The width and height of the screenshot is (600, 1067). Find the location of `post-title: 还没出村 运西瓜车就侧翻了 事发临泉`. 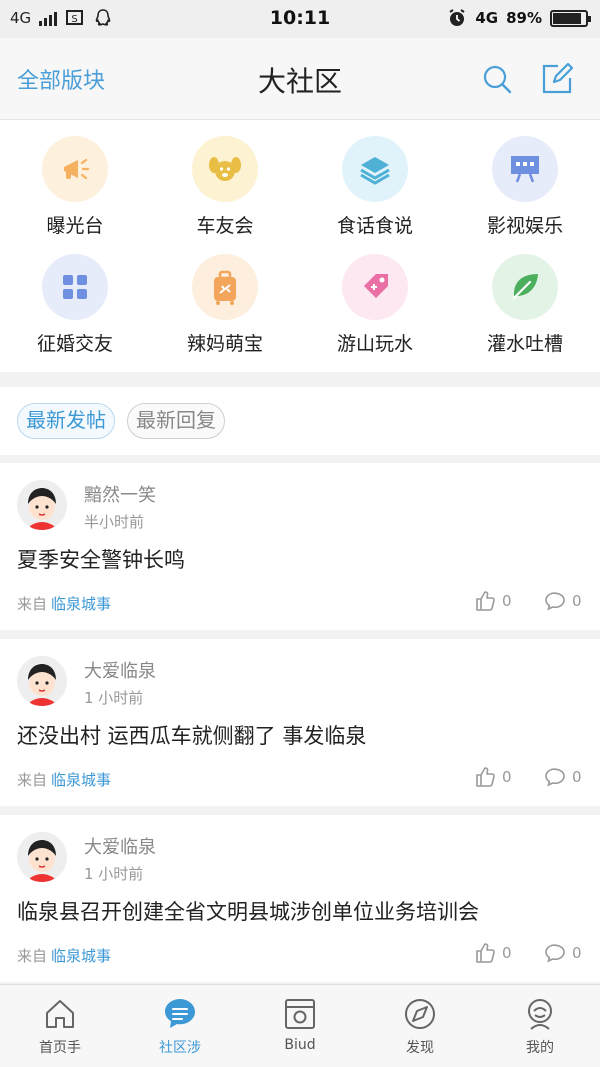

post-title: 还没出村 运西瓜车就侧翻了 事发临泉 is located at coordinates (191, 735).